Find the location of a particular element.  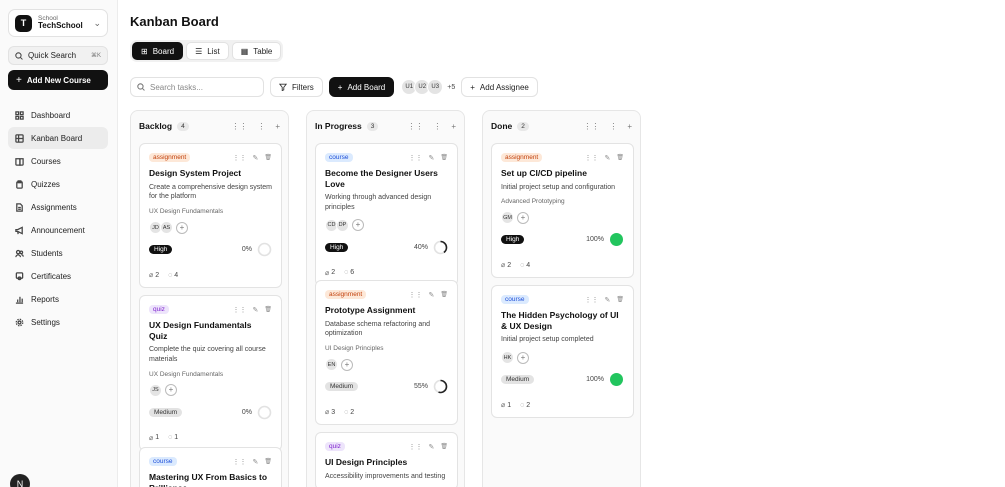

add-board-button: + Add Board is located at coordinates (361, 87).